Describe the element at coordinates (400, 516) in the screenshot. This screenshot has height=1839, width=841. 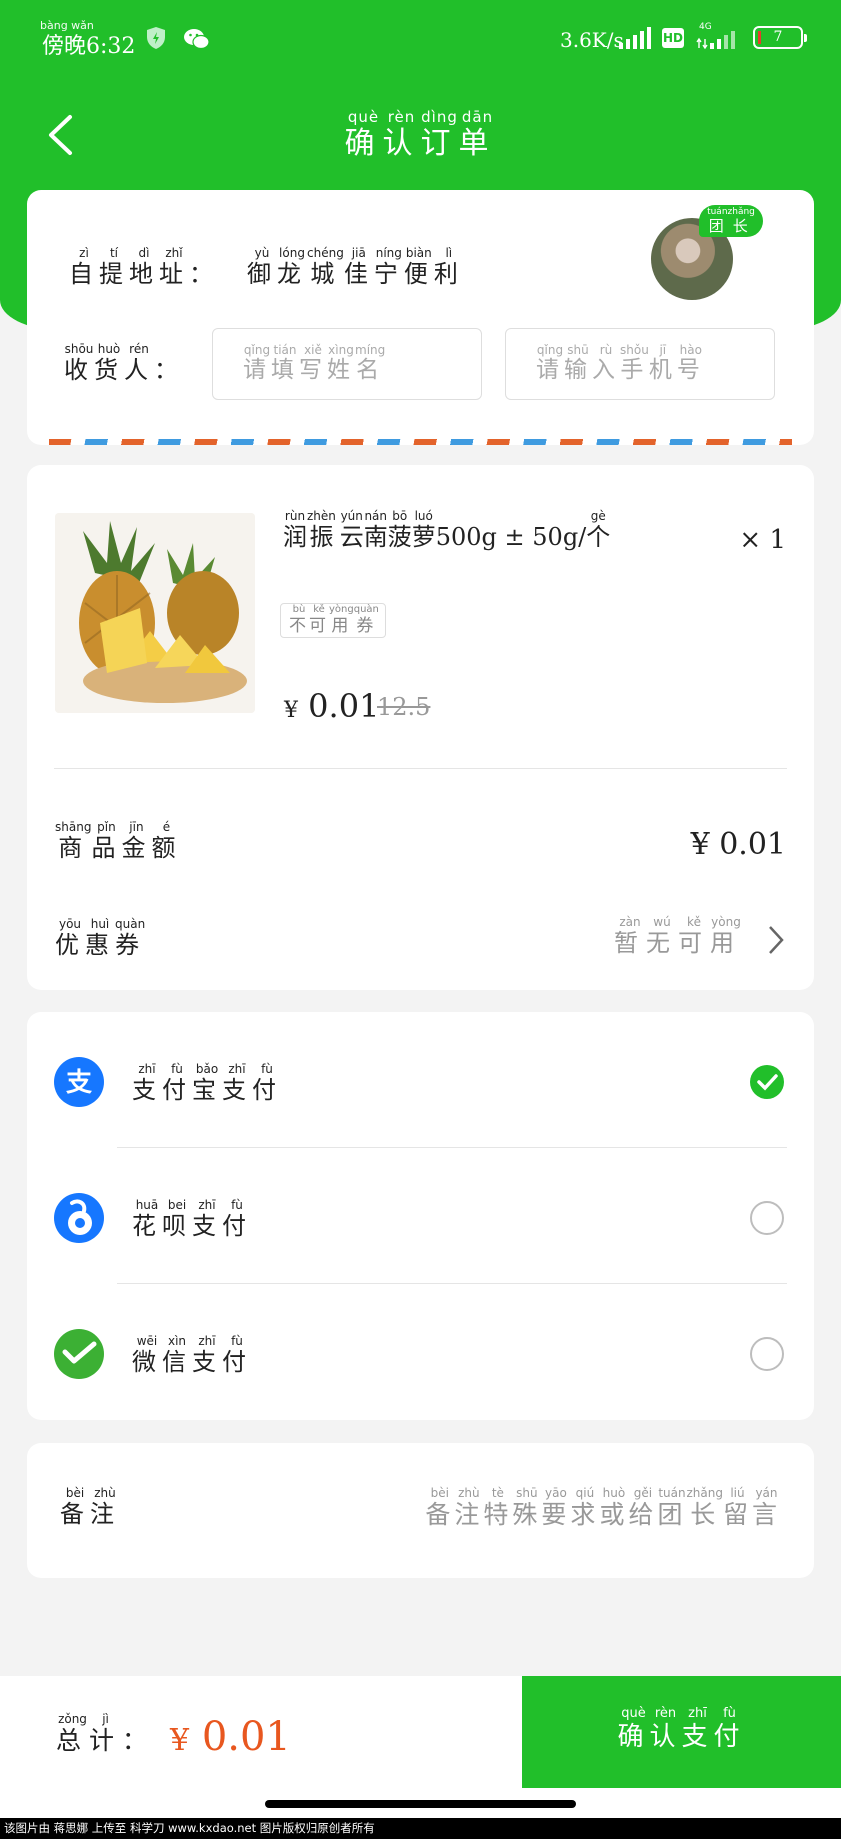
I see `pinyin: bō` at that location.